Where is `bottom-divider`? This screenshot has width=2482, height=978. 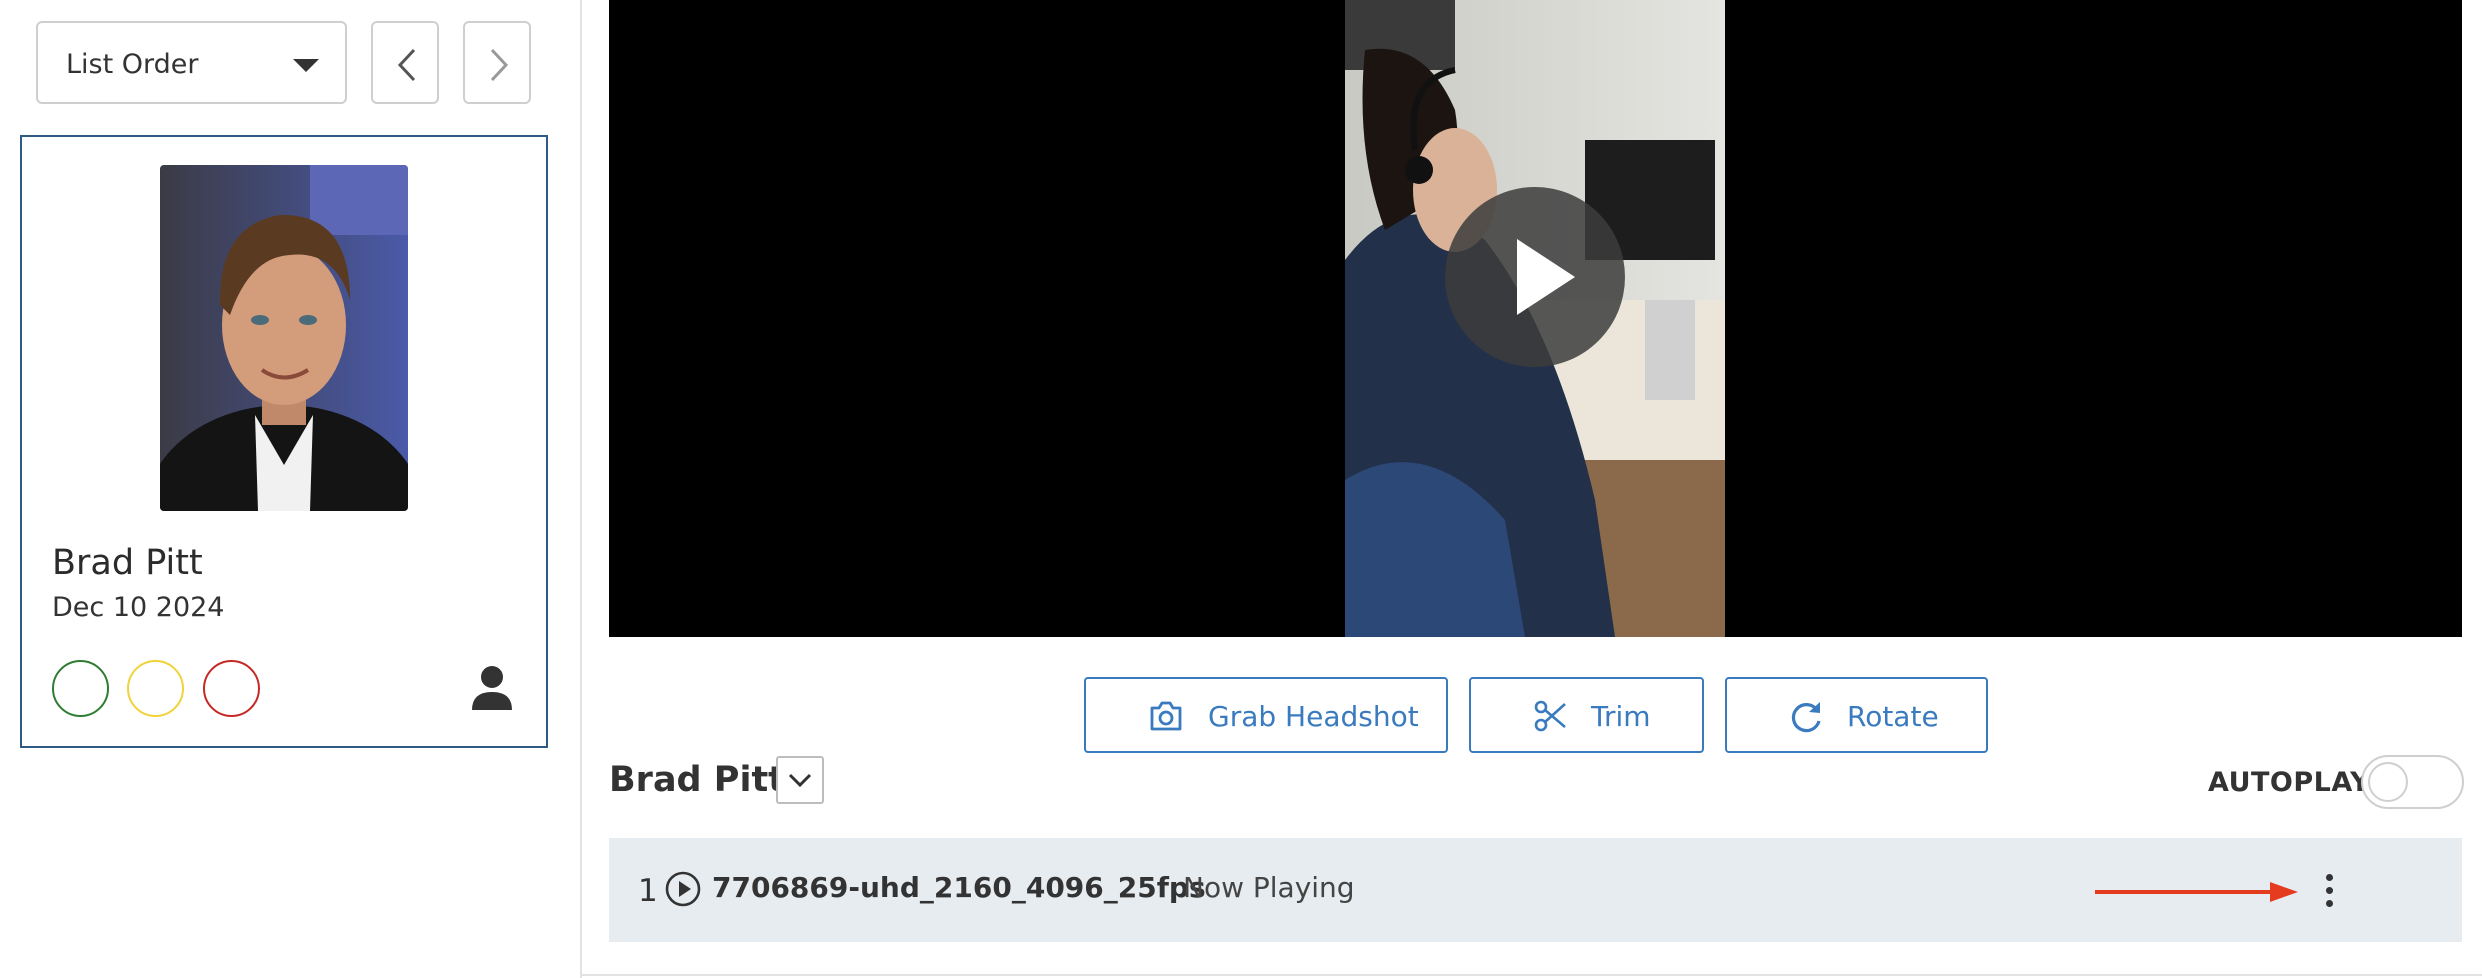
bottom-divider is located at coordinates (1531, 975).